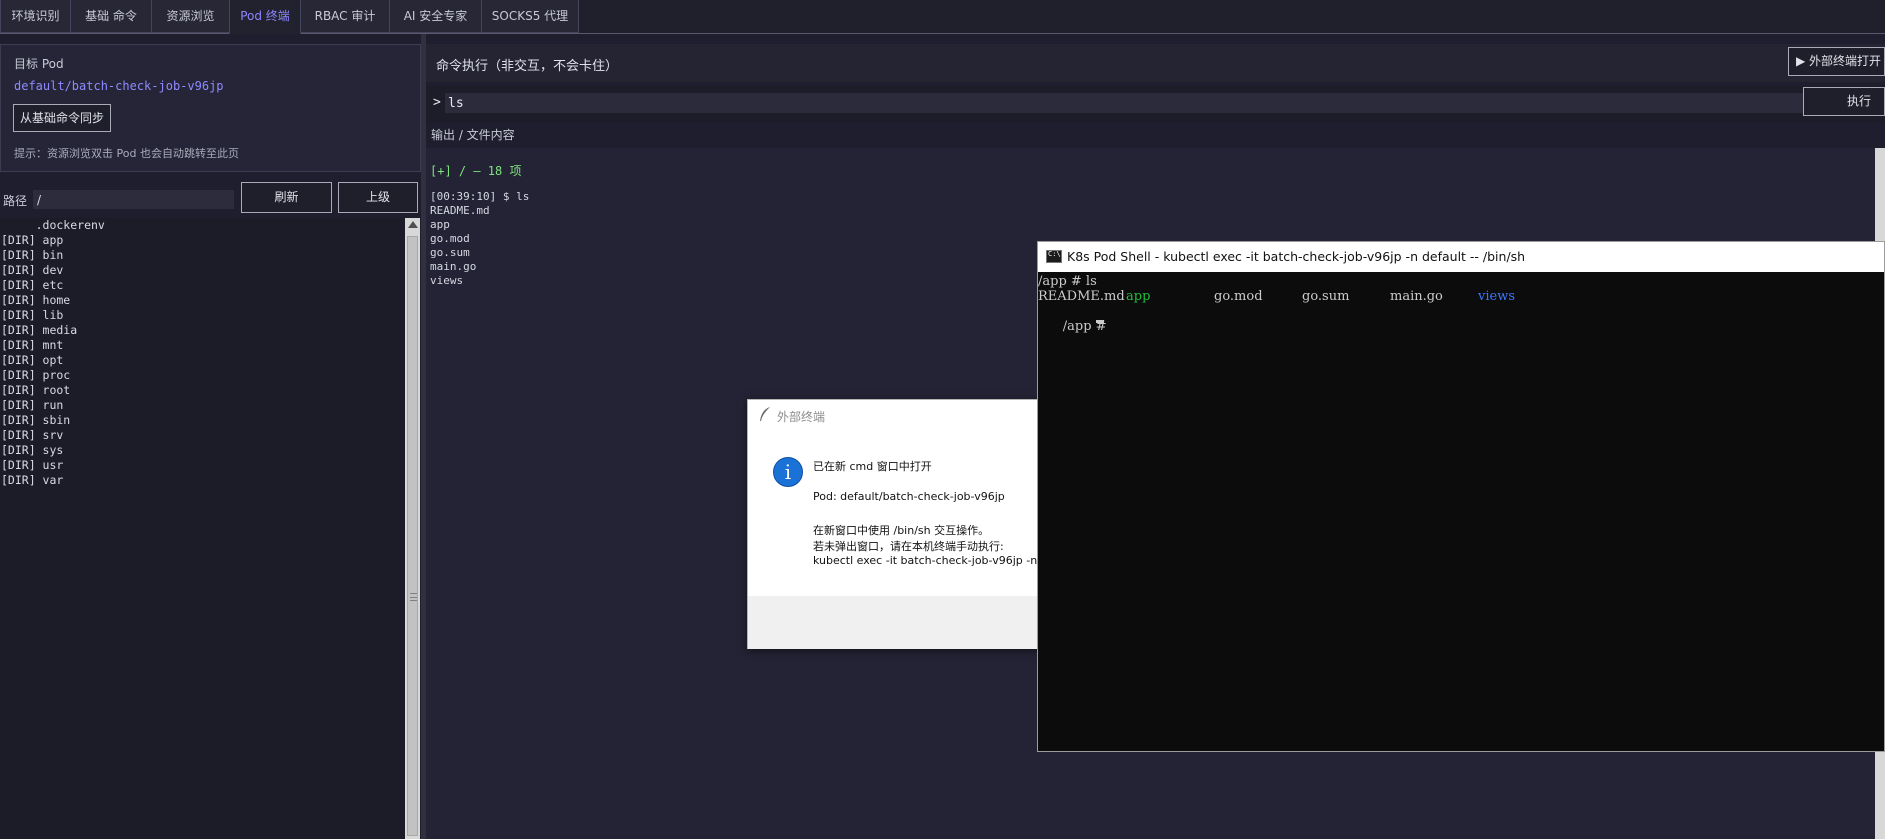 The height and width of the screenshot is (839, 1885). What do you see at coordinates (1416, 296) in the screenshot?
I see `ls-entry: main.go` at bounding box center [1416, 296].